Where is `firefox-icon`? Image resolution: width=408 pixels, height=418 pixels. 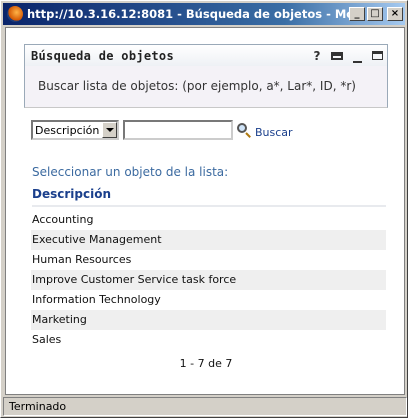 firefox-icon is located at coordinates (15, 14).